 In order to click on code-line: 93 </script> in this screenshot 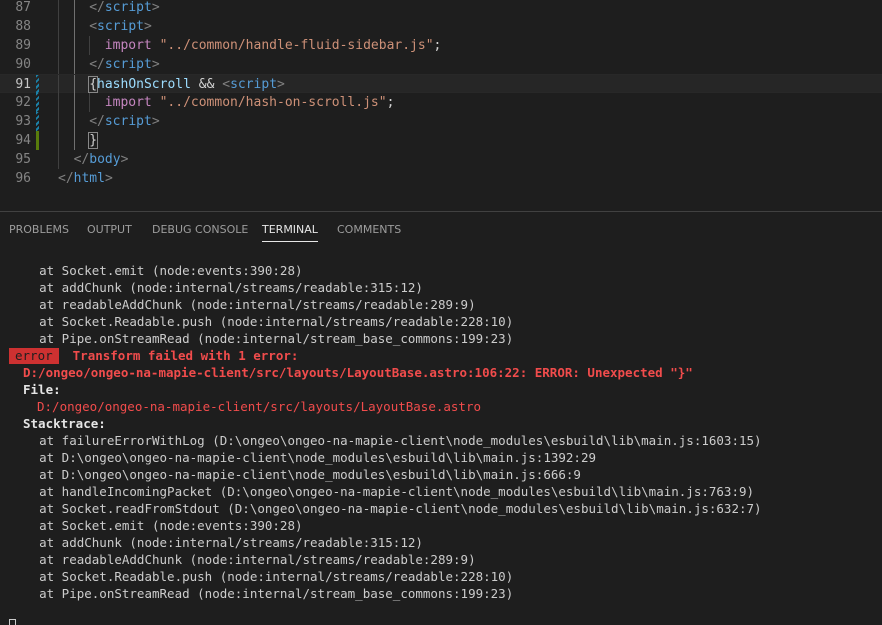, I will do `click(441, 121)`.